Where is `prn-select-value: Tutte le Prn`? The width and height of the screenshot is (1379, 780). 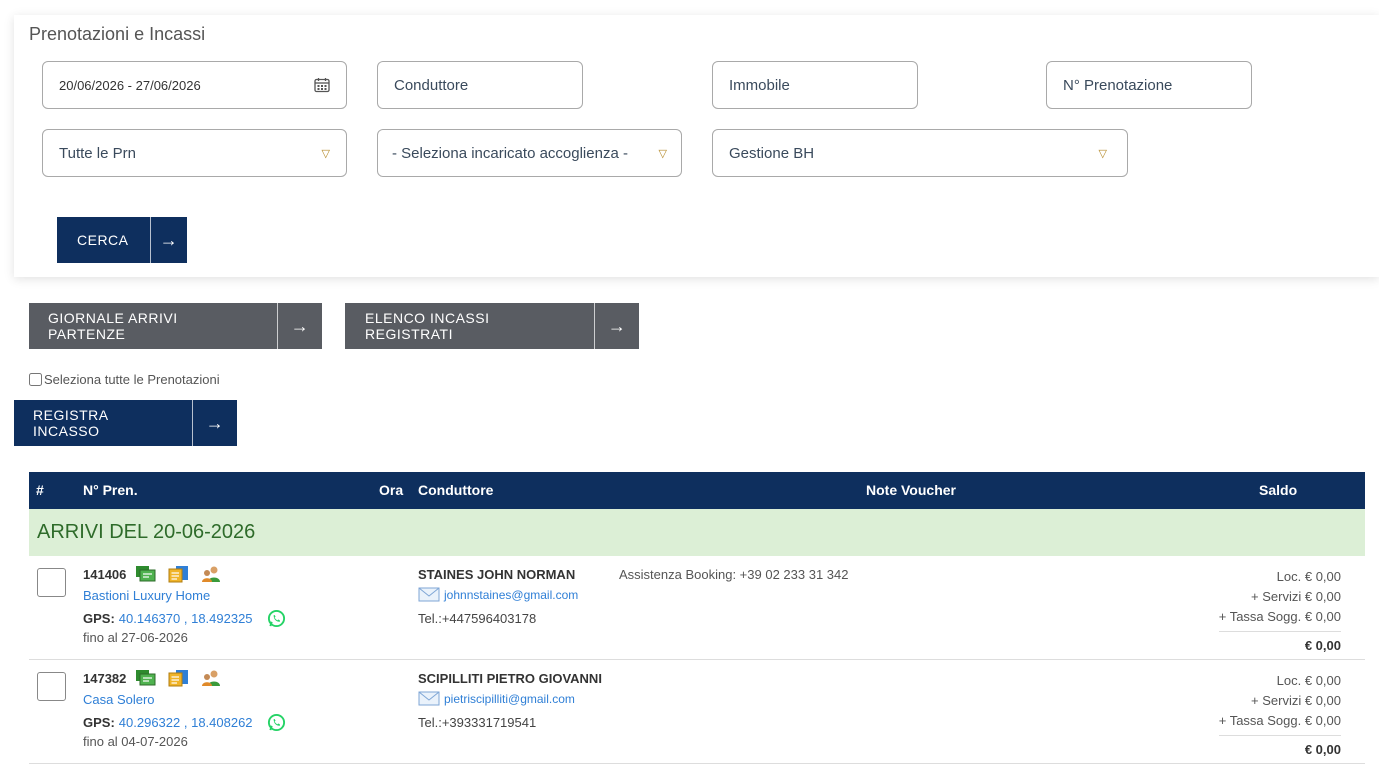 prn-select-value: Tutte le Prn is located at coordinates (97, 153).